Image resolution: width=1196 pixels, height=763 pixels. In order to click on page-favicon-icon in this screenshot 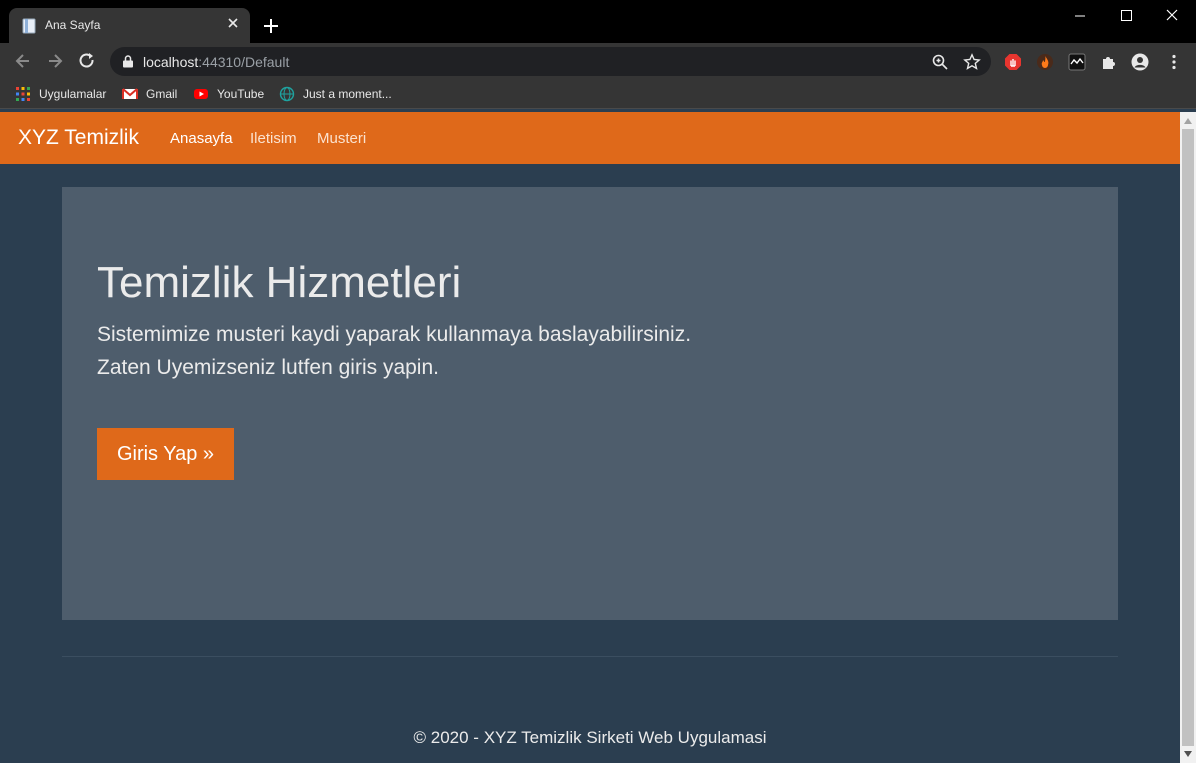, I will do `click(29, 26)`.